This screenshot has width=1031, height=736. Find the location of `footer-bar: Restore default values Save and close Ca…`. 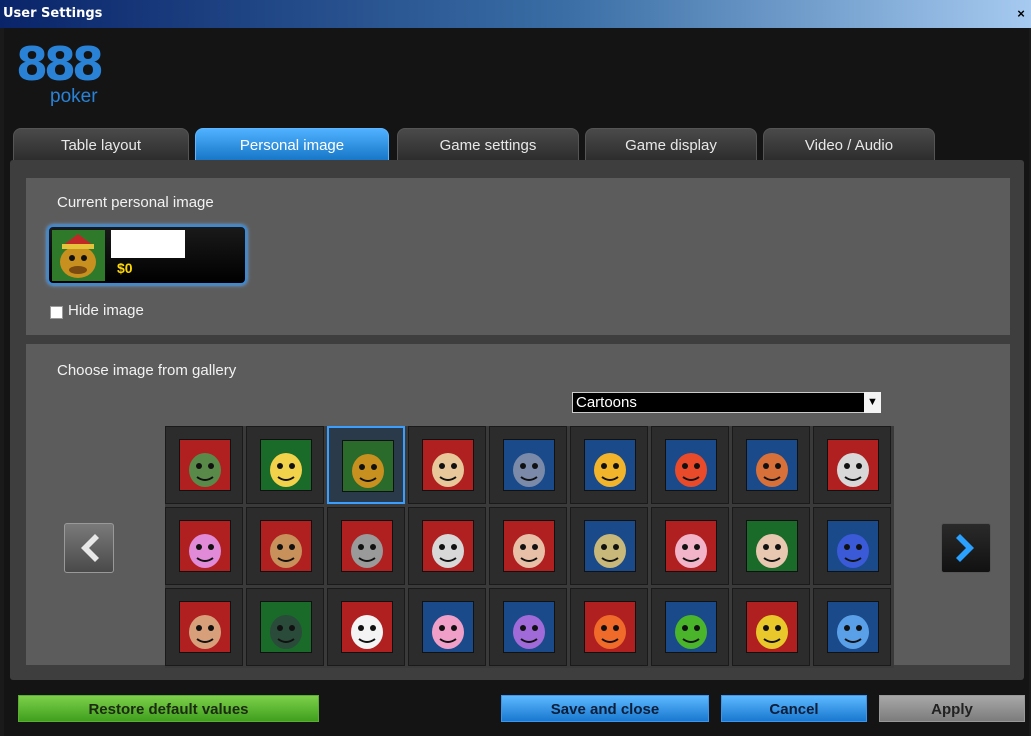

footer-bar: Restore default values Save and close Ca… is located at coordinates (516, 712).